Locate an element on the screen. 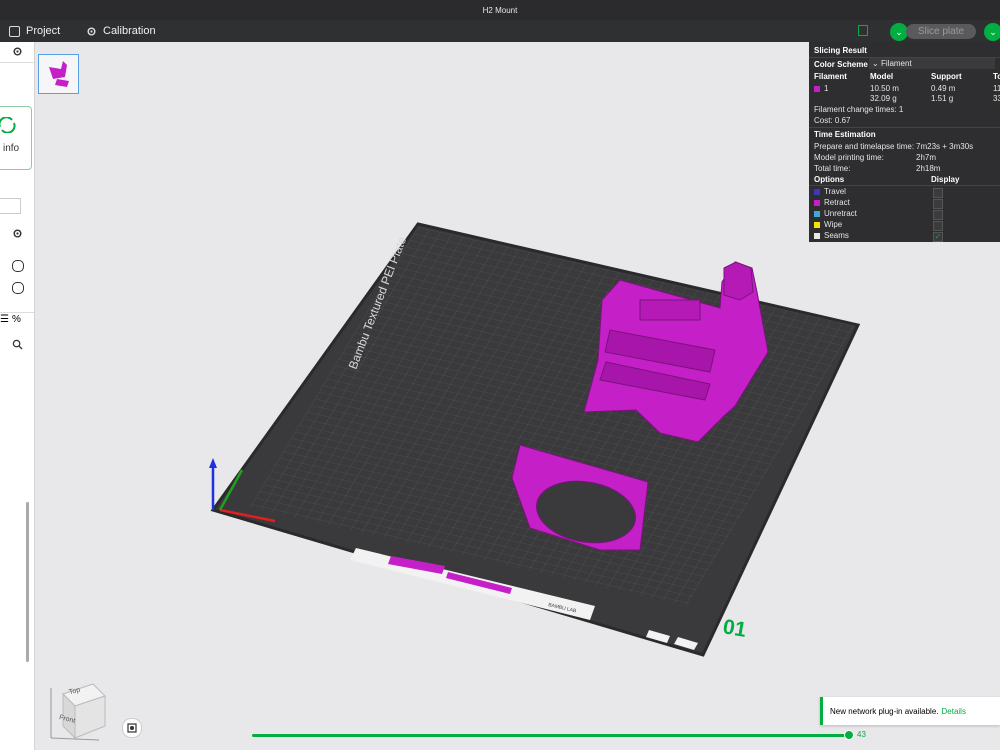  percent-icon: % is located at coordinates (16, 319).